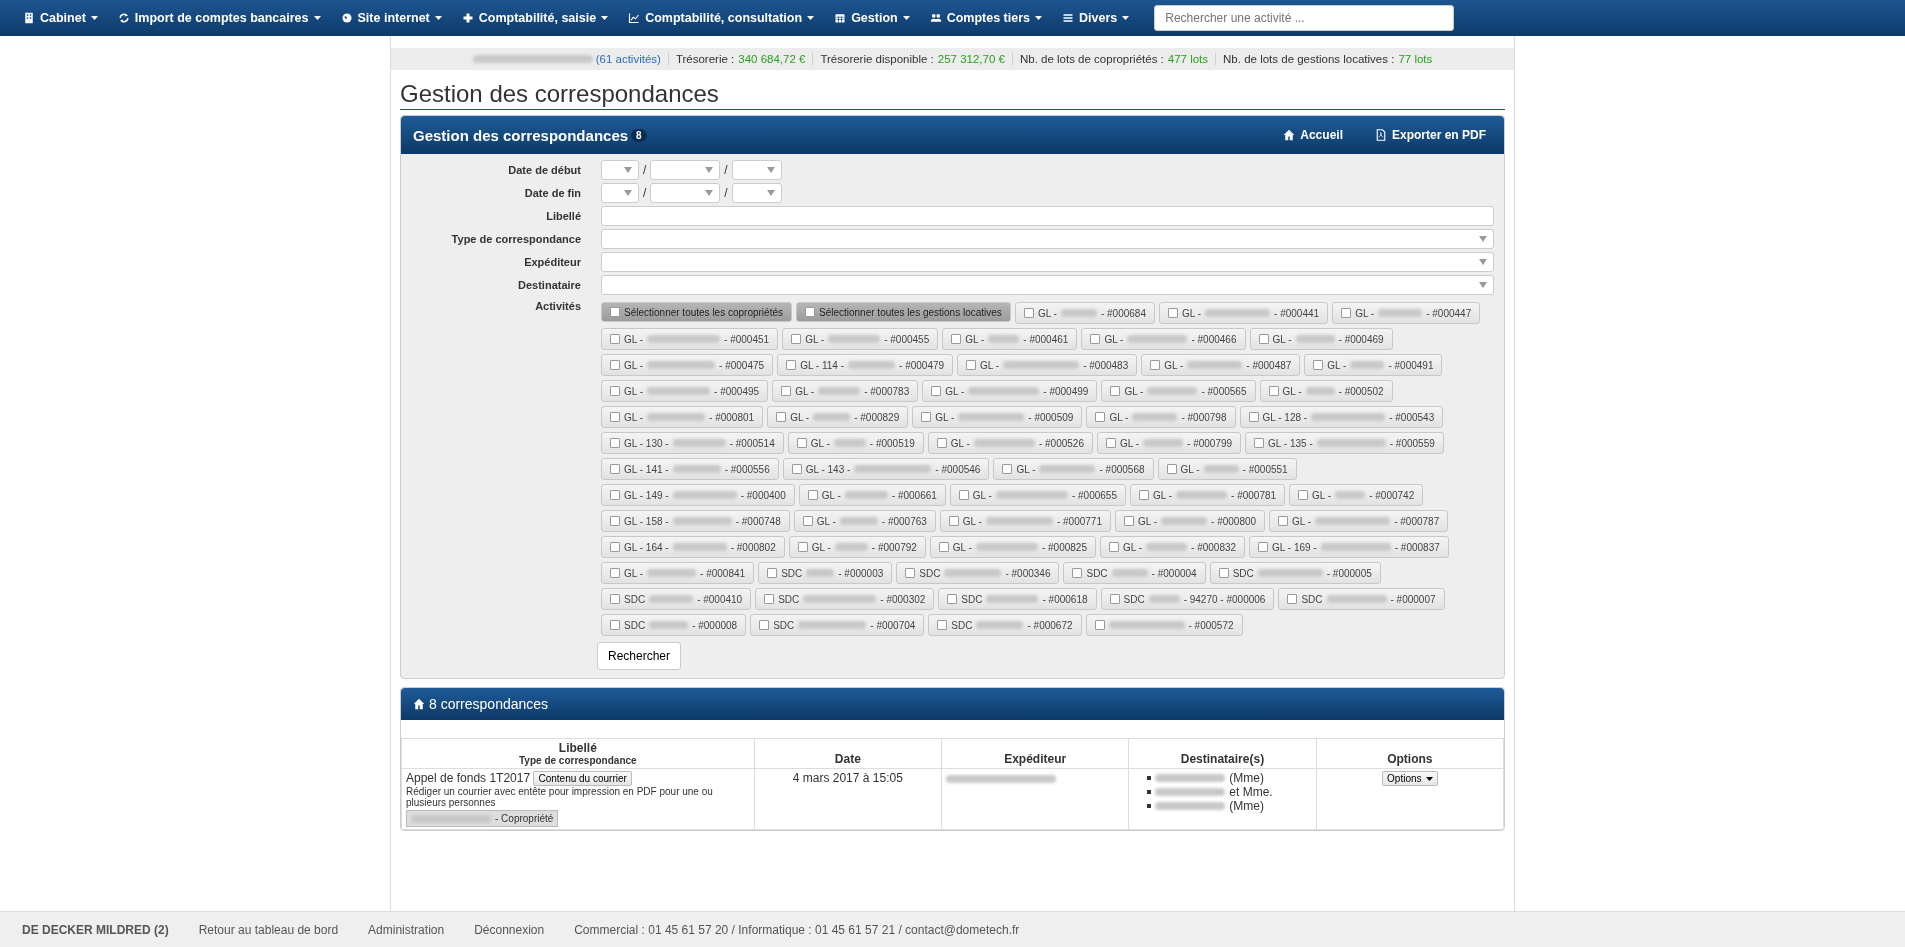 This screenshot has width=1905, height=947. I want to click on activity-chip: SDC - #000672, so click(1005, 625).